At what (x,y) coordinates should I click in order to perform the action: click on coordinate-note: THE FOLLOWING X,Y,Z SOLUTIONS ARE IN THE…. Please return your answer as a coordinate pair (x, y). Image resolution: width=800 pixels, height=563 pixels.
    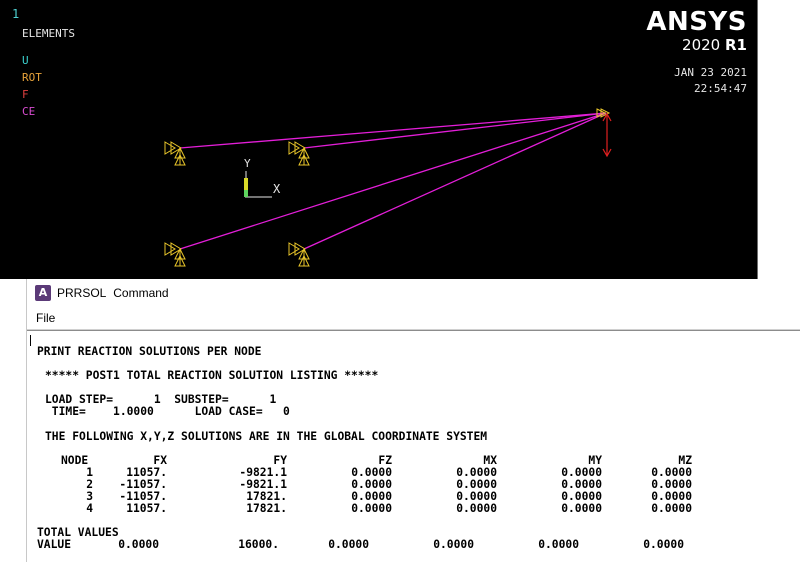
    Looking at the image, I should click on (266, 436).